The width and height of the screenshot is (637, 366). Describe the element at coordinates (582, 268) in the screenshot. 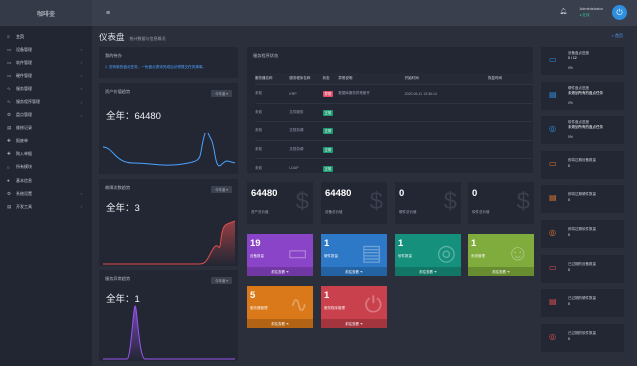

I see `status-card: ▭ 已过期的设备数量 0` at that location.